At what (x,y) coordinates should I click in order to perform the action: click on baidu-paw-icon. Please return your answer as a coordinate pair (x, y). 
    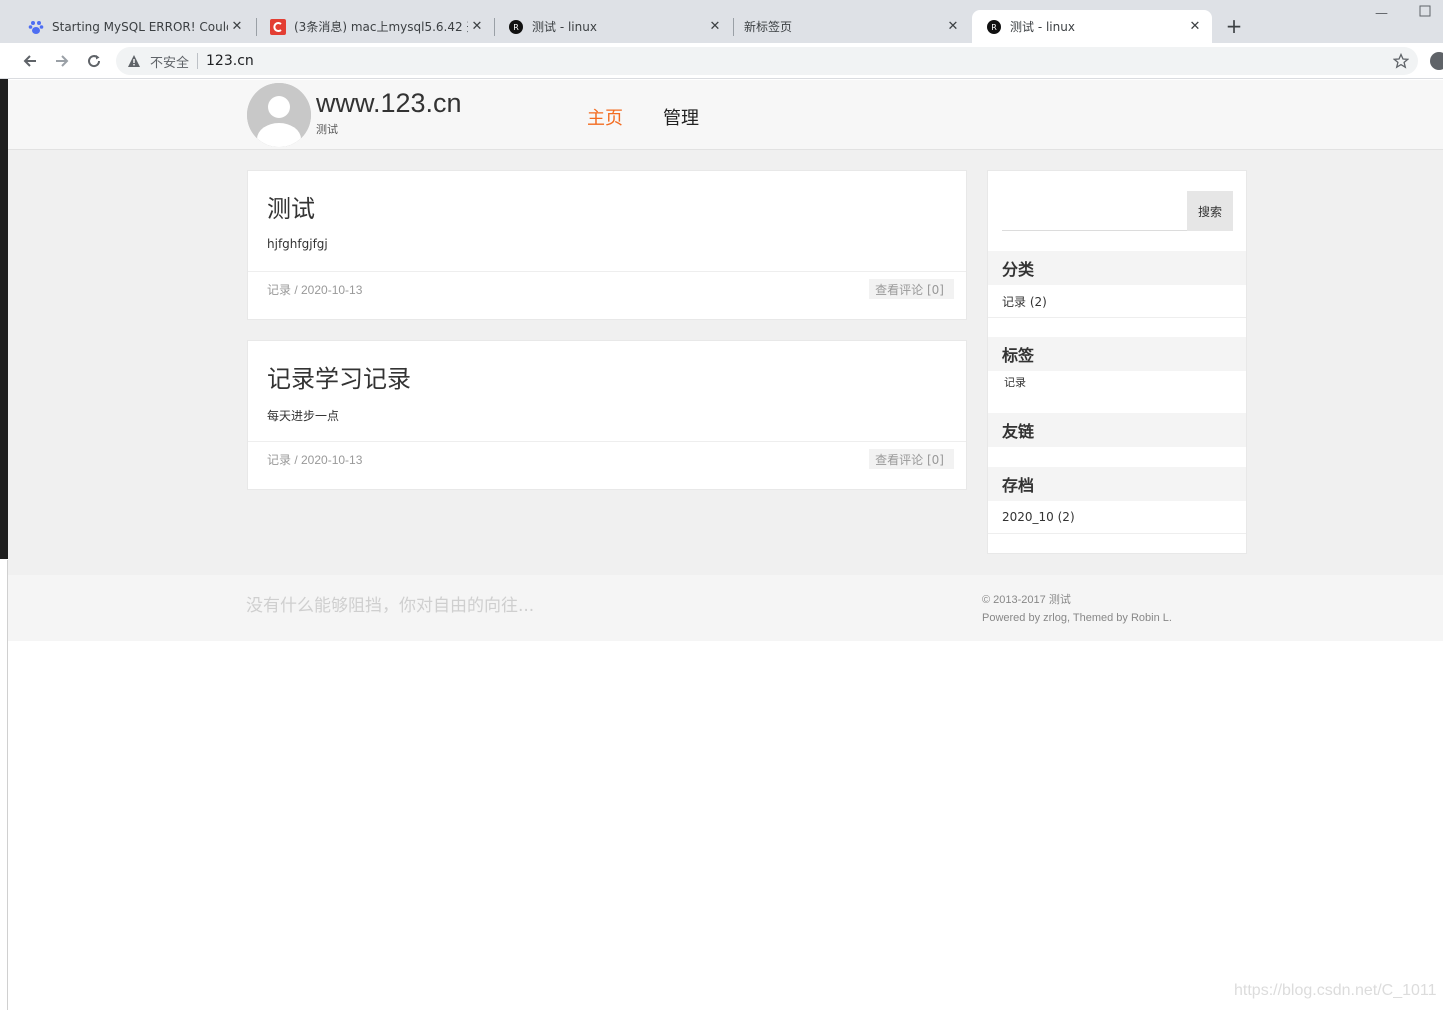
    Looking at the image, I should click on (36, 27).